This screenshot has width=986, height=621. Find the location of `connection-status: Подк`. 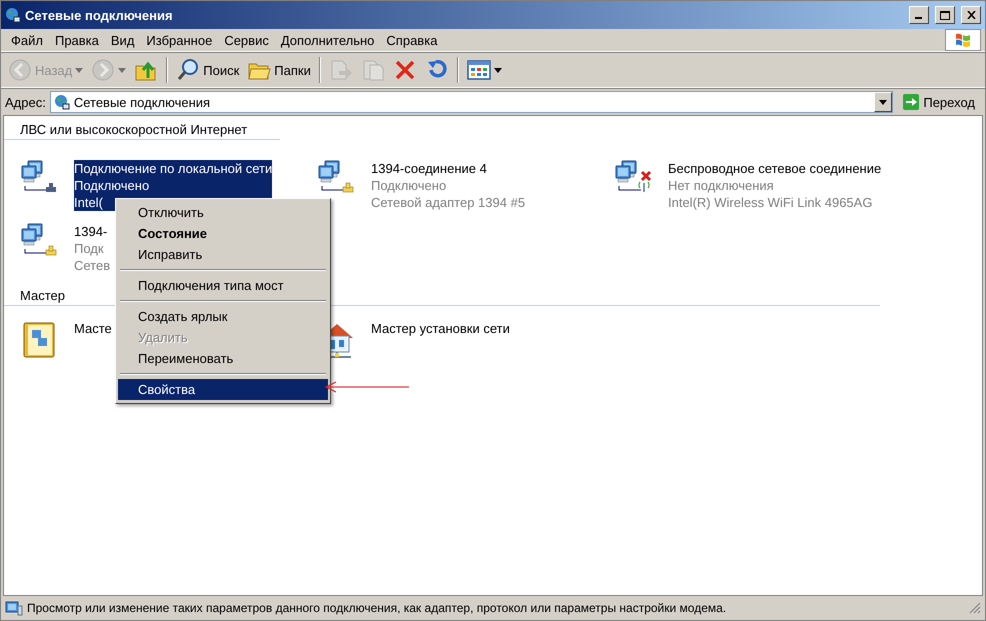

connection-status: Подк is located at coordinates (89, 248).